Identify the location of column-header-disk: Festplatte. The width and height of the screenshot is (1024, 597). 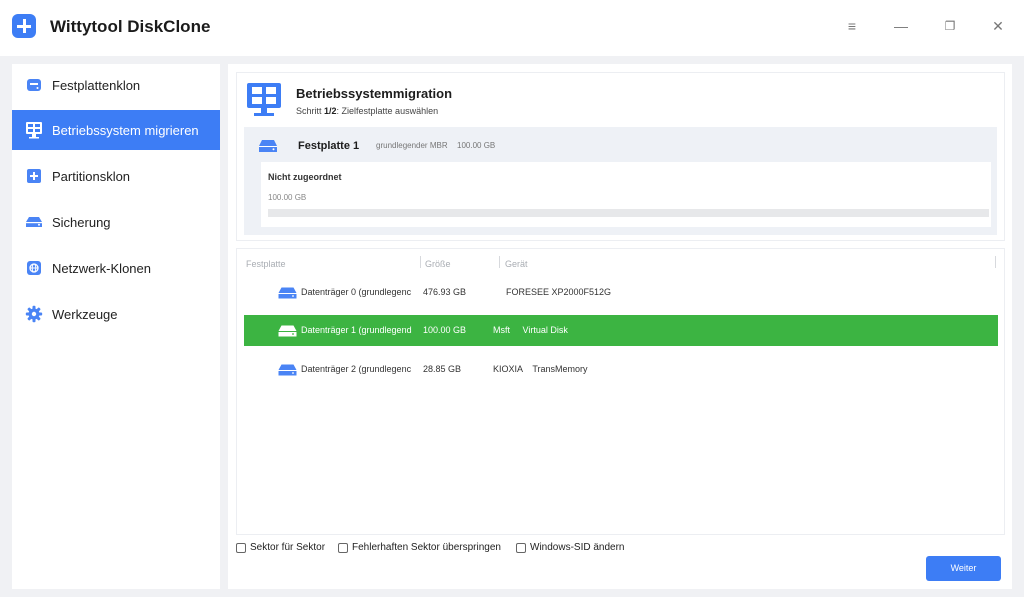
(266, 264).